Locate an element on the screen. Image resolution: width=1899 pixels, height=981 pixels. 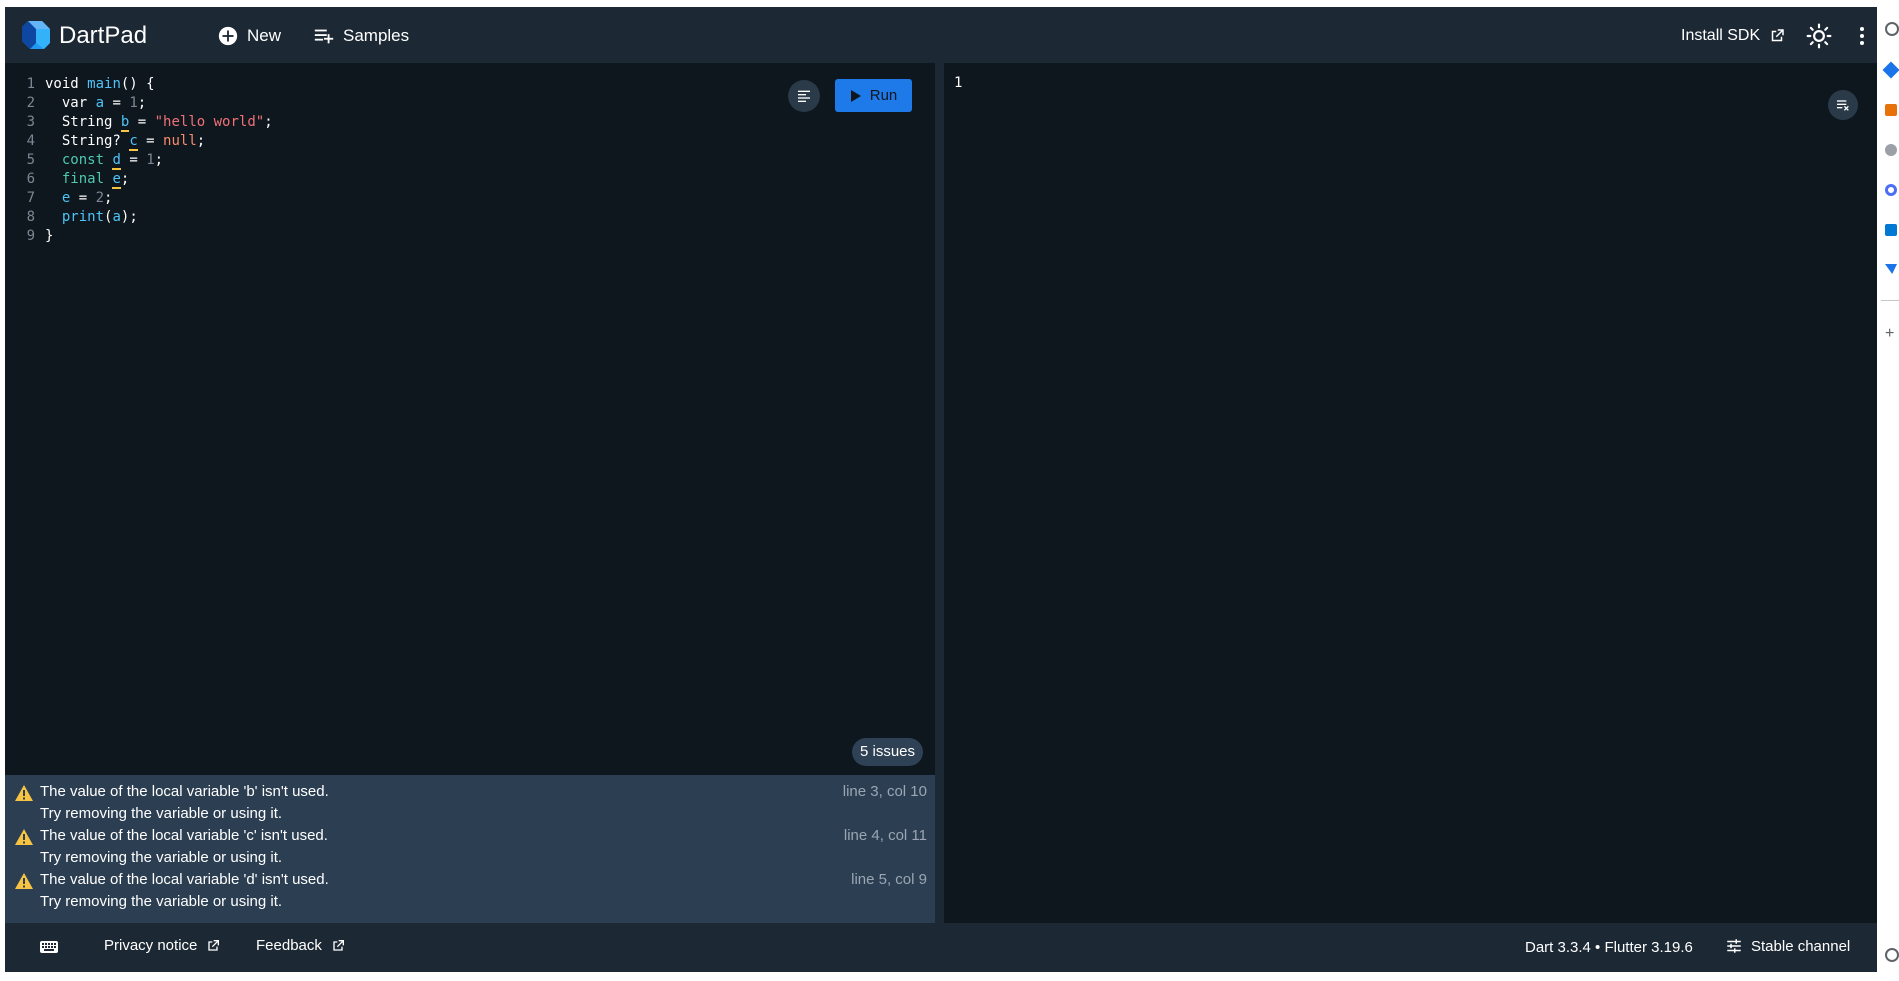
feedback-link: Feedback is located at coordinates (301, 945).